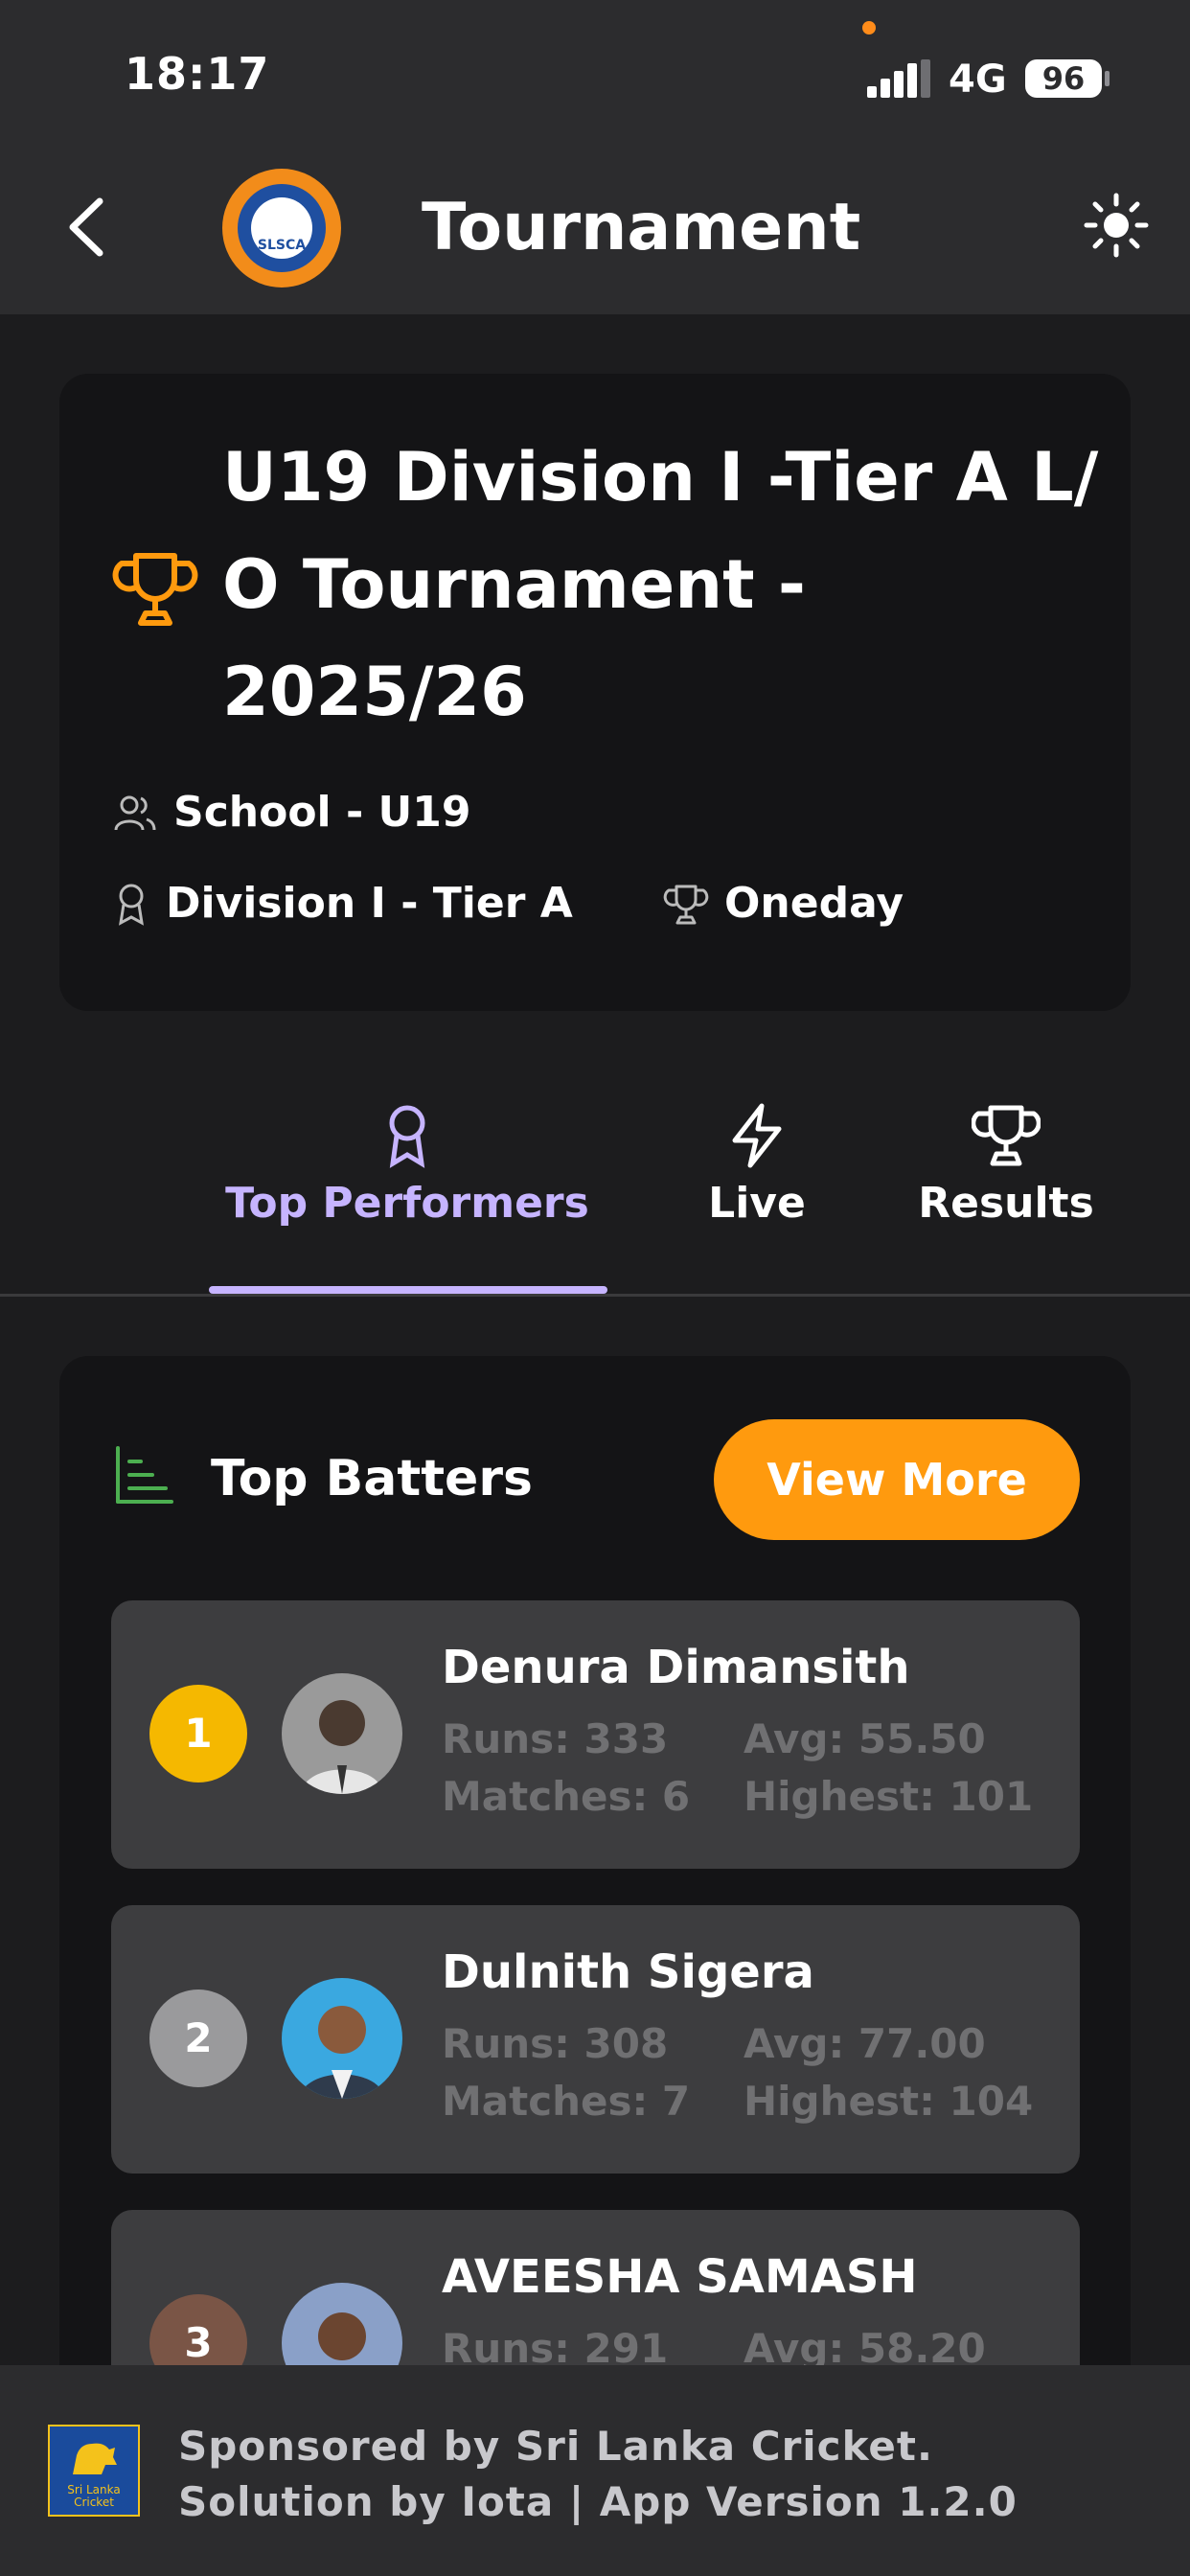 This screenshot has width=1190, height=2576. What do you see at coordinates (88, 228) in the screenshot?
I see `back-chevron-icon` at bounding box center [88, 228].